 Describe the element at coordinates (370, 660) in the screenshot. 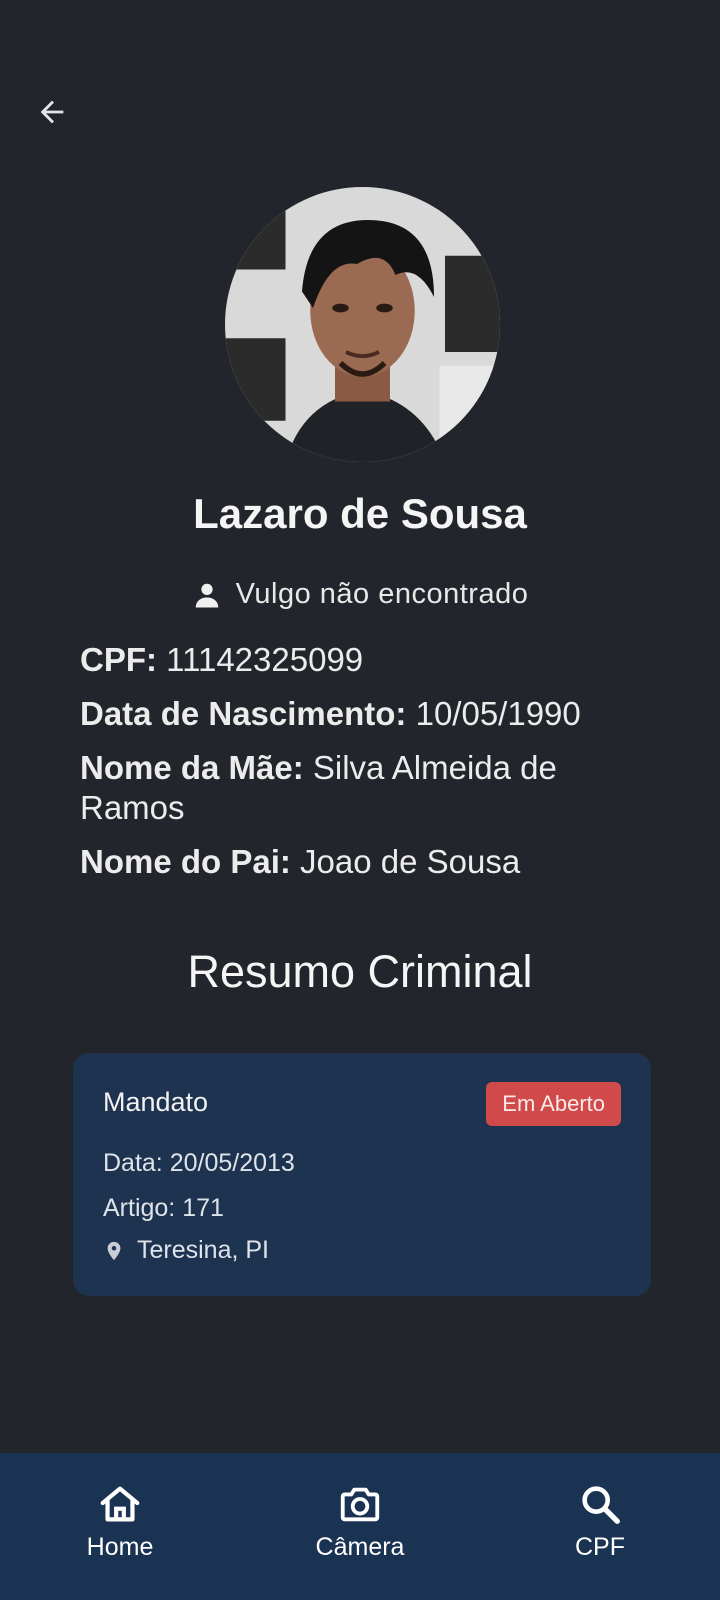

I see `detail-cpf: CPF: 11142325099` at that location.